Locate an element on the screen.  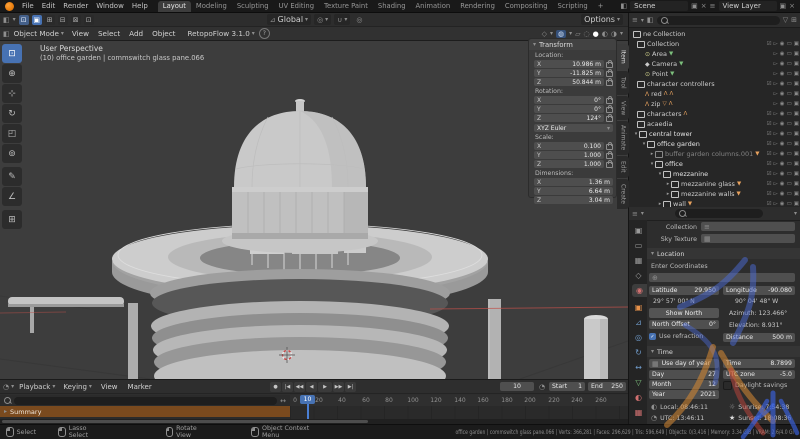
outliner-row: ▸ mezzanine walls ▼ ☑ ▻ ◉ ▭ ▣ is located at coordinates (714, 194).